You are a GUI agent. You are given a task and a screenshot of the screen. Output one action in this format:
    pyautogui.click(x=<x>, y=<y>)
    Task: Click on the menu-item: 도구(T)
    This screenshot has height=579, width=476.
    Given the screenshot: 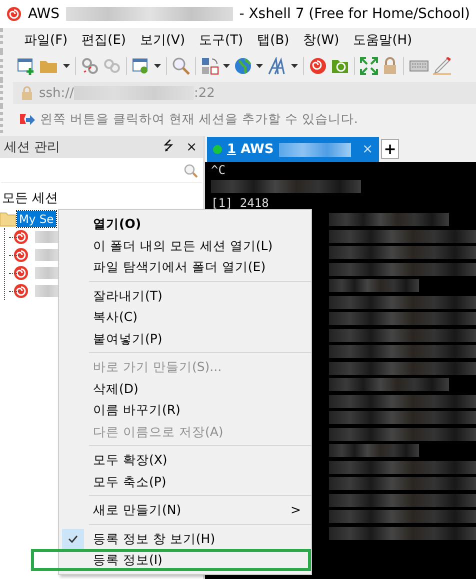 What is the action you would take?
    pyautogui.click(x=221, y=40)
    